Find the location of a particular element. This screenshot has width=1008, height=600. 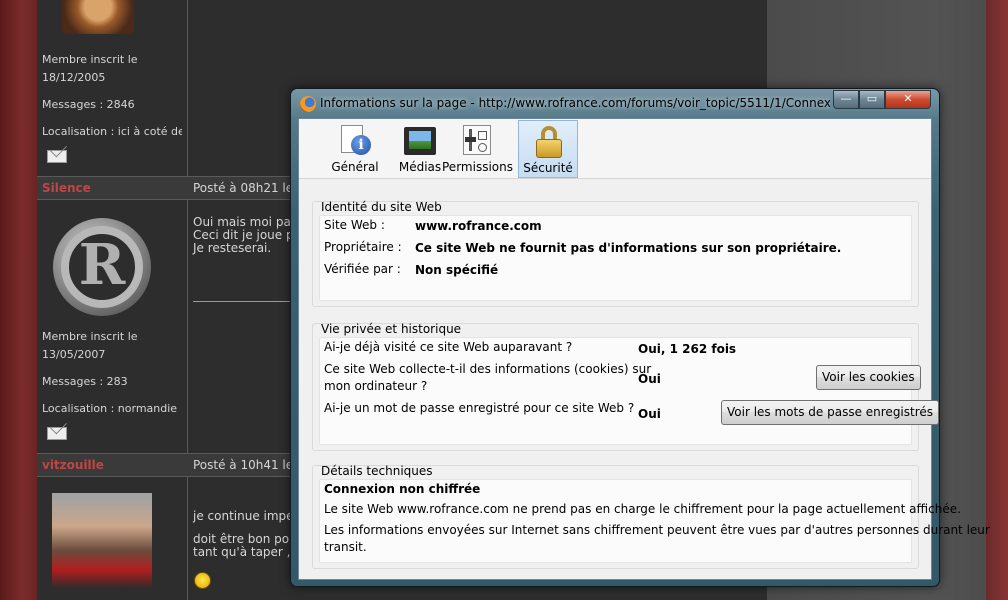

minimize-button: — is located at coordinates (846, 99).